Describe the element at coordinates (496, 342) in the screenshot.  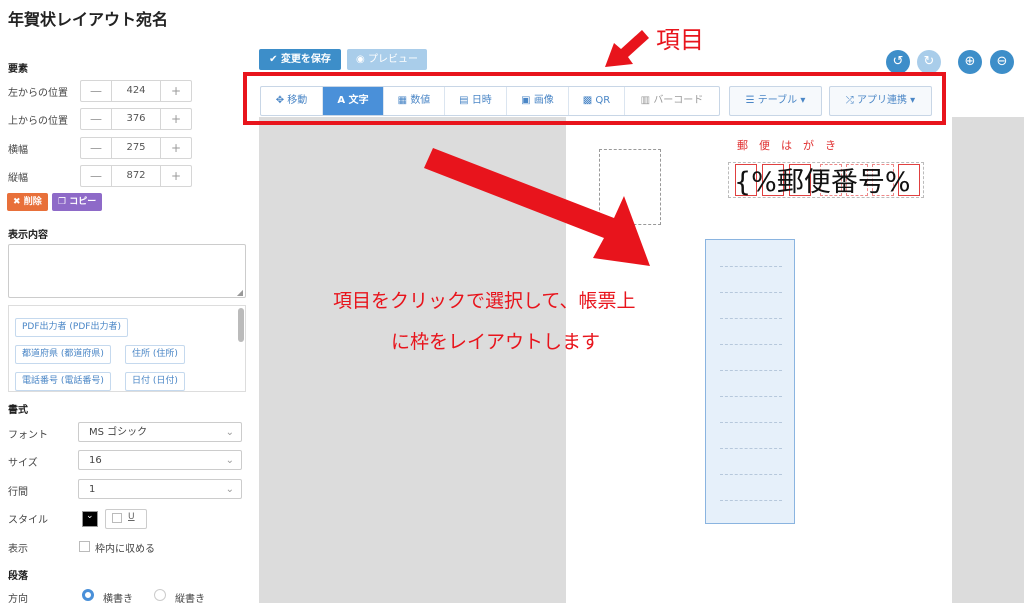
I see `annotation-line-2: に枠をレイアウトします` at that location.